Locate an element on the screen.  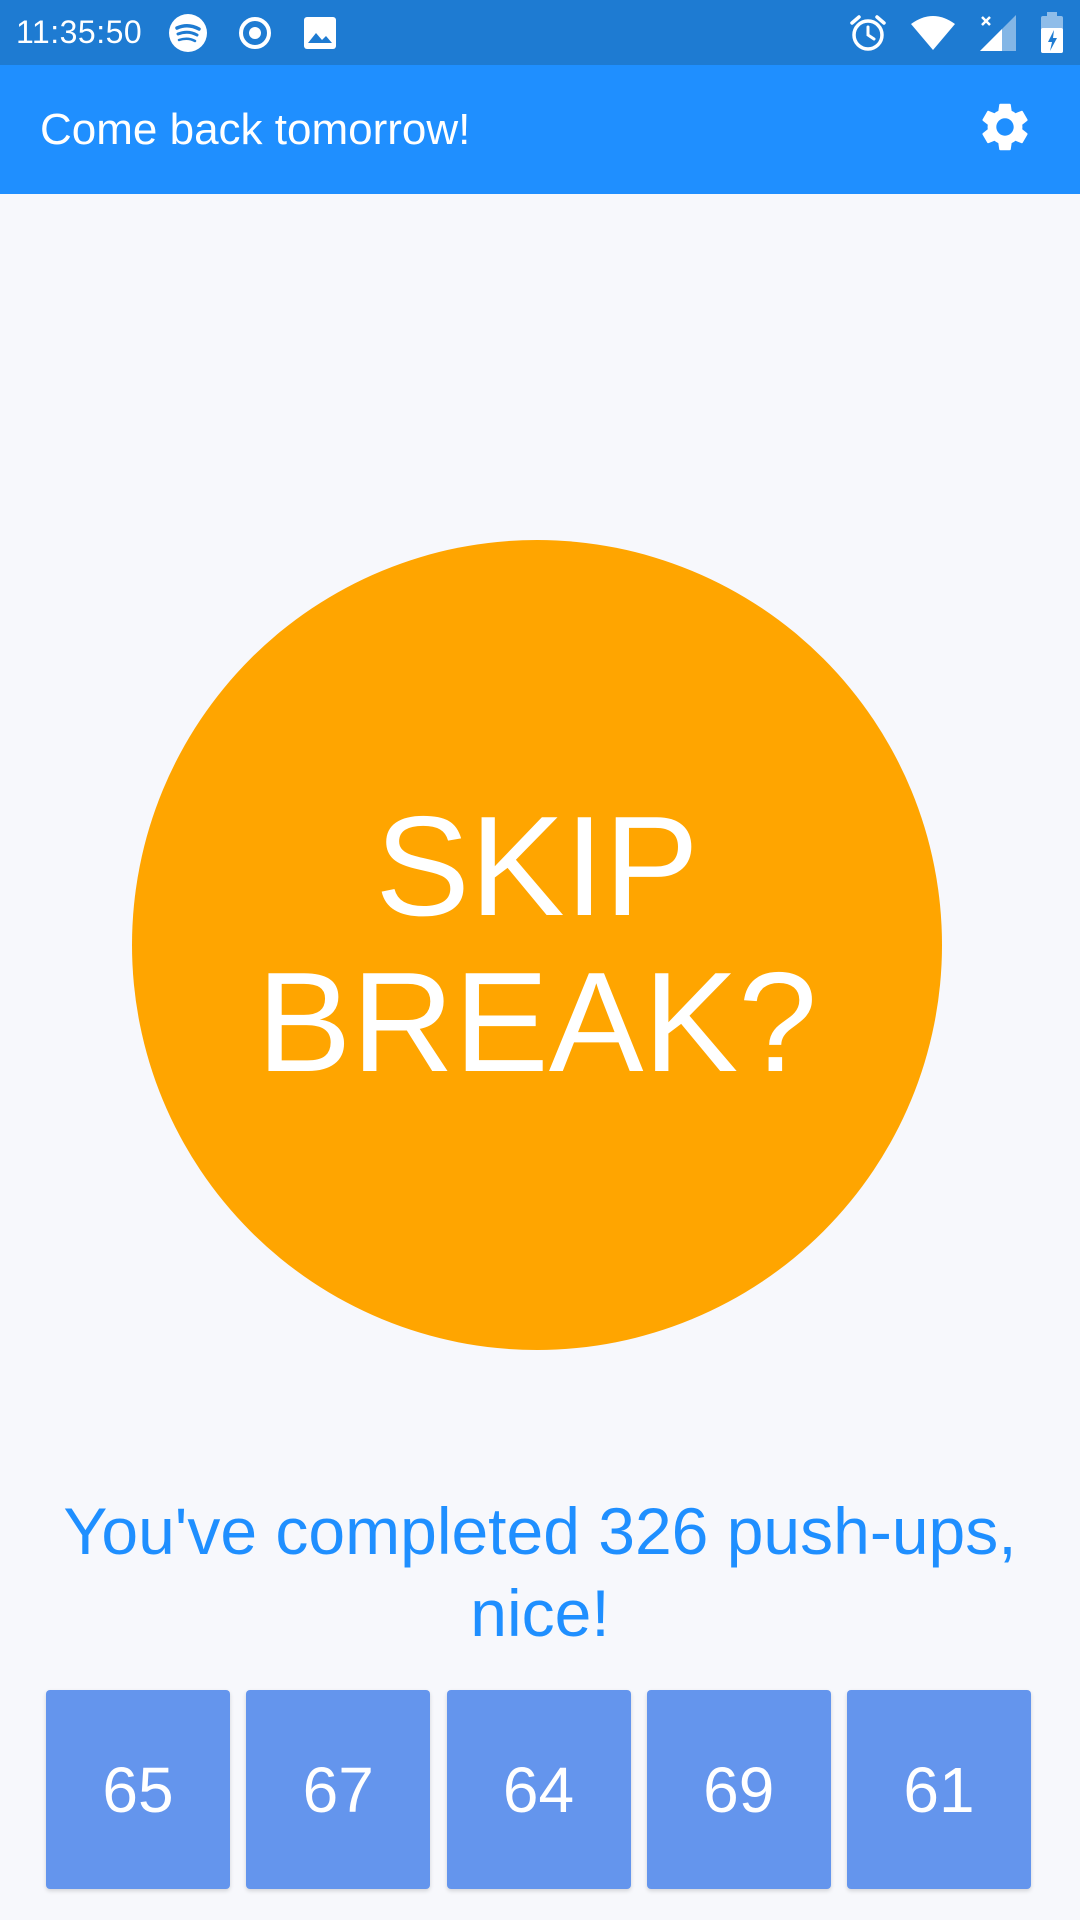
skip-line-2: BREAK? is located at coordinates (537, 1022).